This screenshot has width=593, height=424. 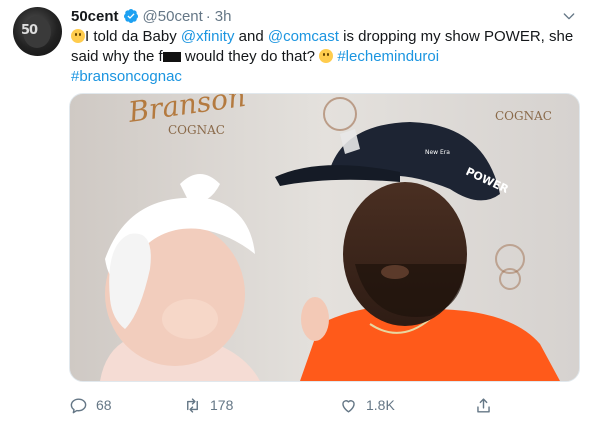 What do you see at coordinates (208, 36) in the screenshot?
I see `mention-xfinity: @xfinity` at bounding box center [208, 36].